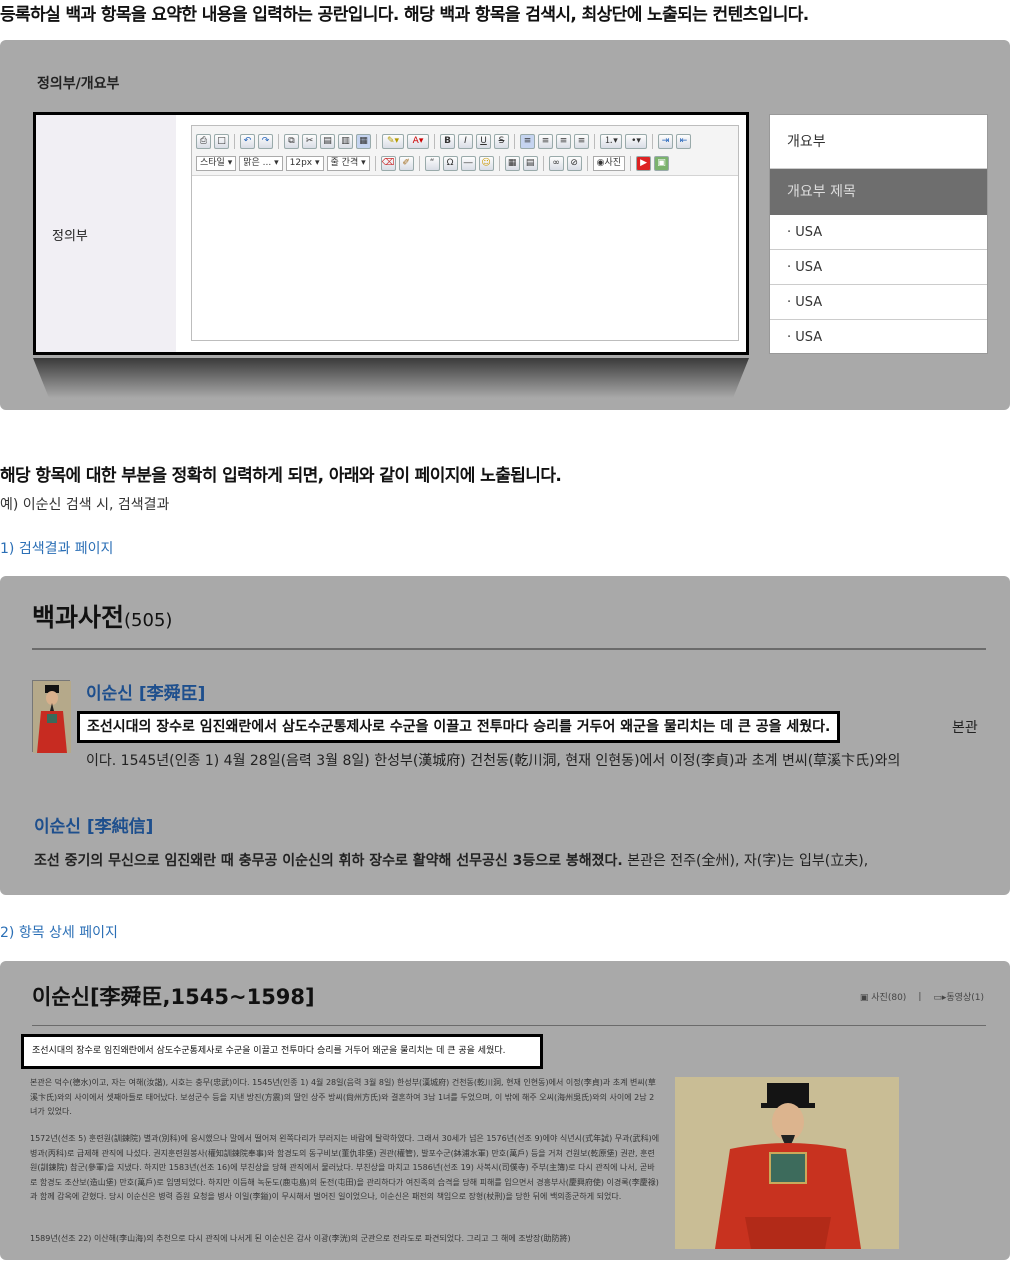  What do you see at coordinates (51, 716) in the screenshot?
I see `portrait-thumbnail` at bounding box center [51, 716].